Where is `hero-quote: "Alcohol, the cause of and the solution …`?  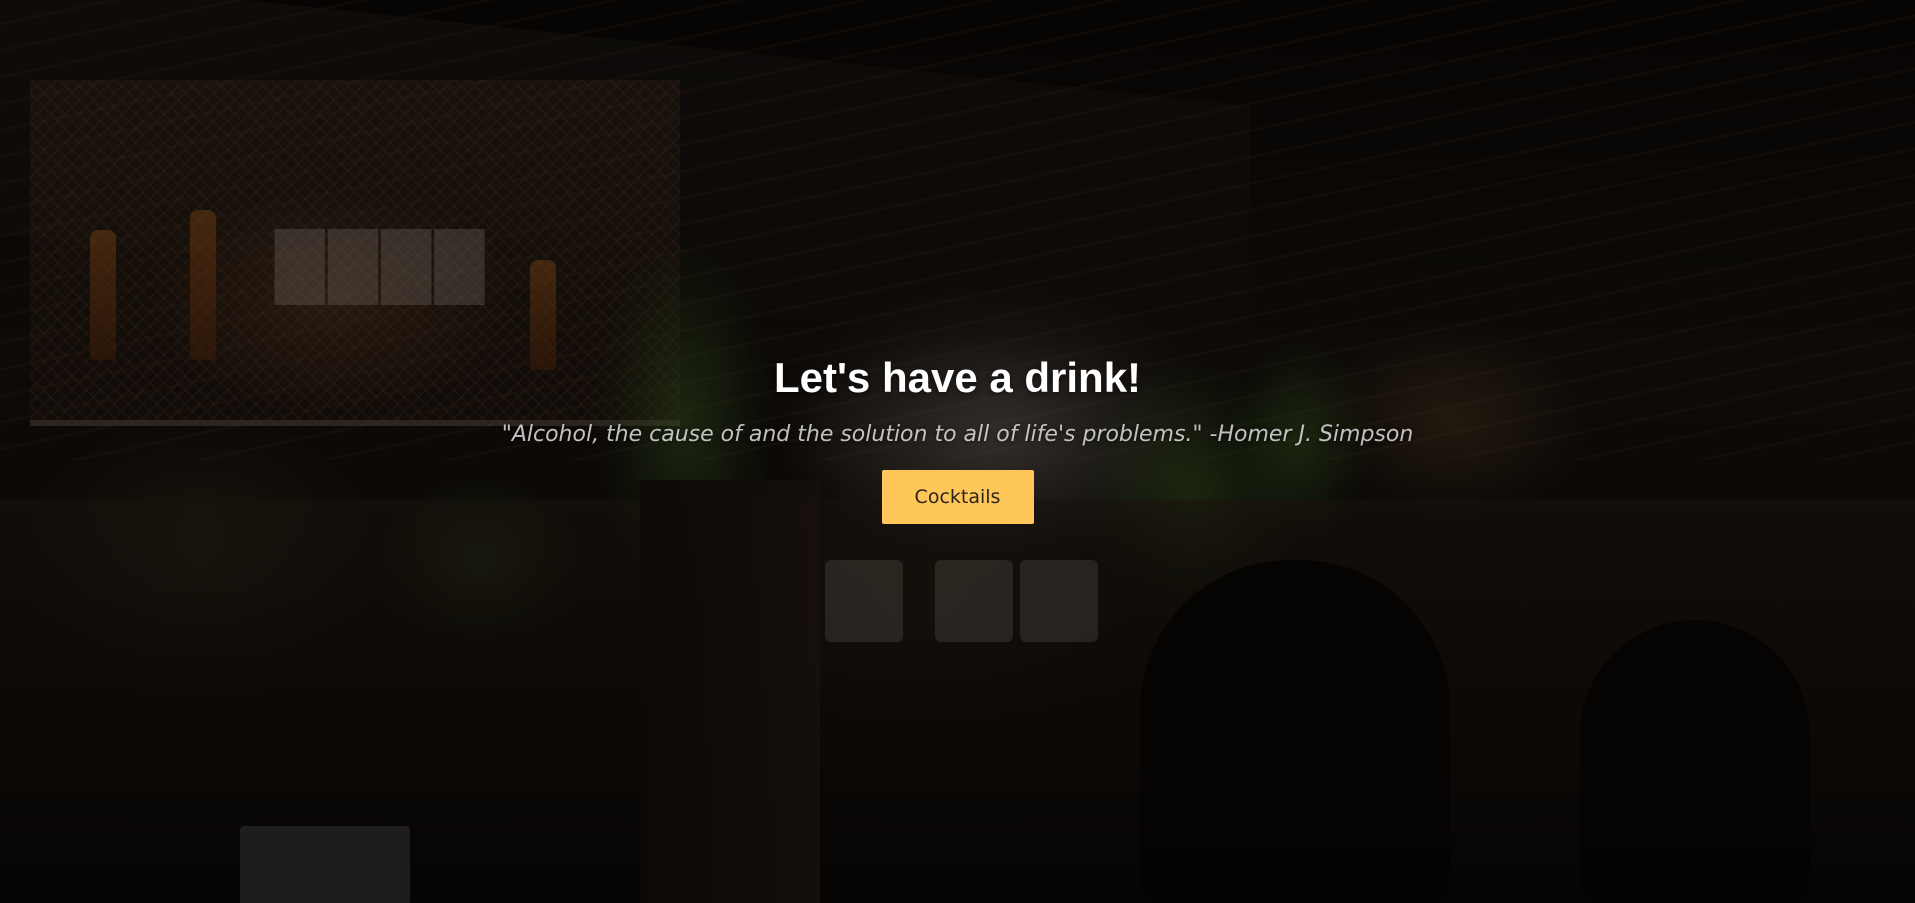 hero-quote: "Alcohol, the cause of and the solution … is located at coordinates (957, 434).